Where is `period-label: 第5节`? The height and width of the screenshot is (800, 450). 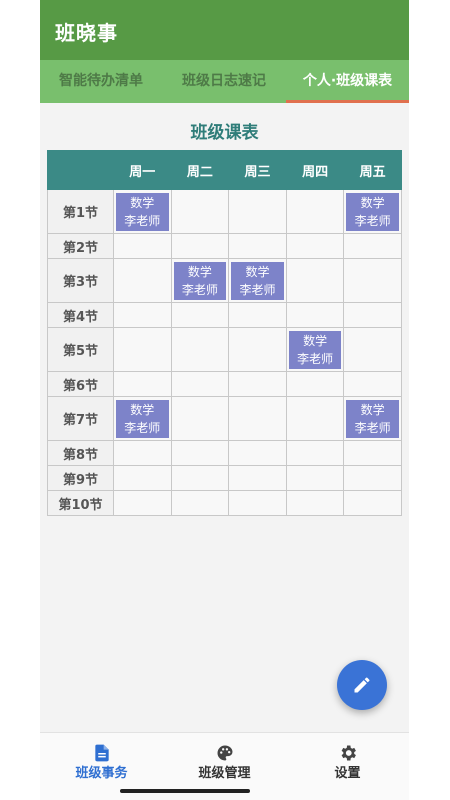
period-label: 第5节 is located at coordinates (80, 349).